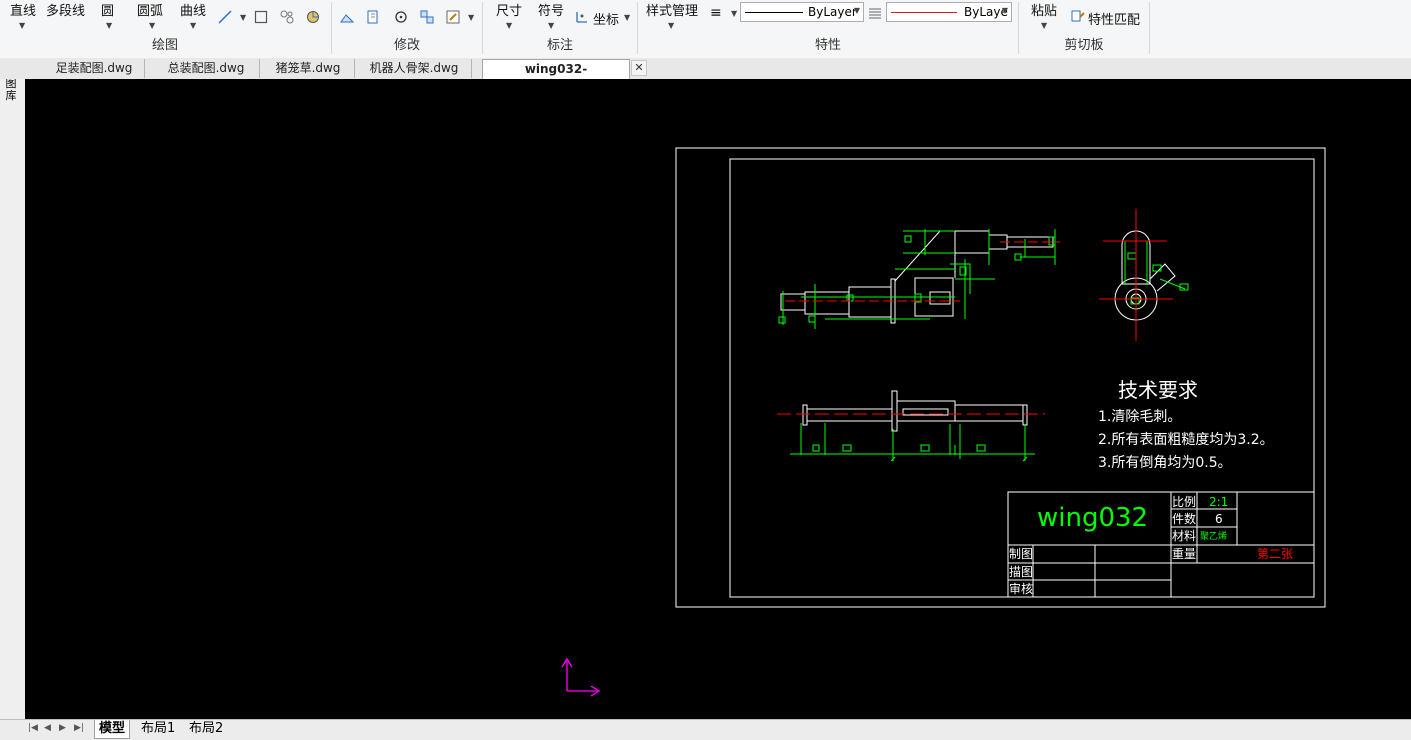 Image resolution: width=1411 pixels, height=740 pixels. I want to click on match-properties-button: 特性匹配, so click(1114, 18).